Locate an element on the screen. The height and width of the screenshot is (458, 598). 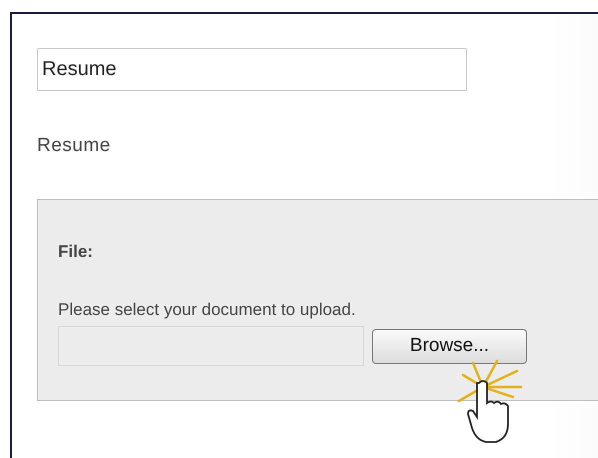
upload-instruction: Please select your document to upload. is located at coordinates (207, 310).